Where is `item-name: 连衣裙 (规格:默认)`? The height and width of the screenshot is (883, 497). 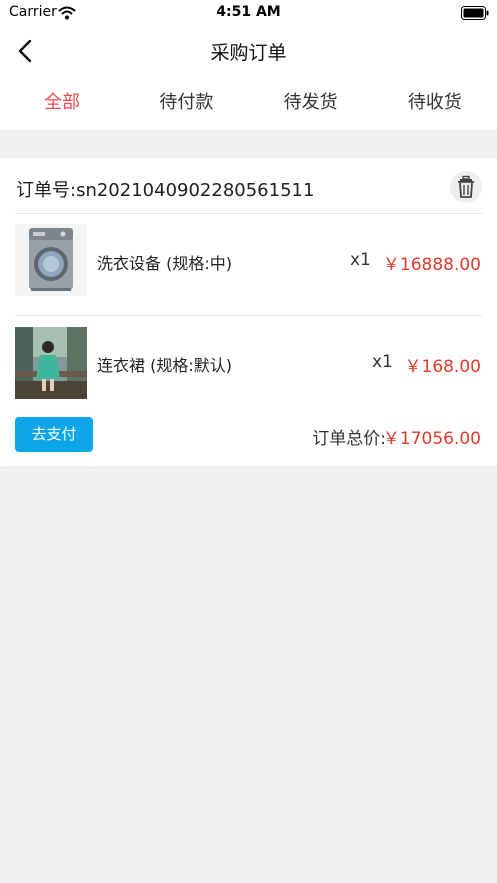
item-name: 连衣裙 (规格:默认) is located at coordinates (164, 365).